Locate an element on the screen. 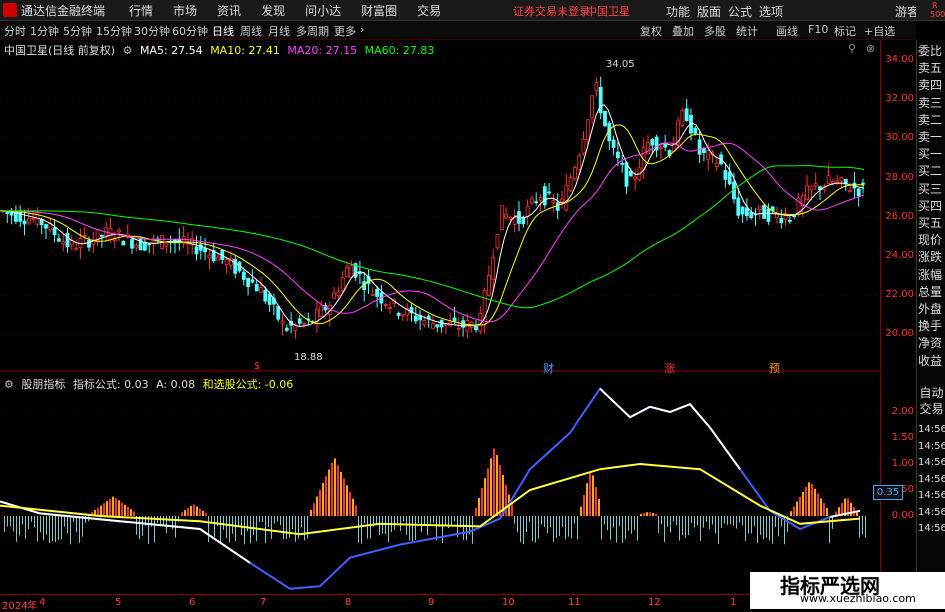 Image resolution: width=945 pixels, height=612 pixels. menu-ask: 问小达 is located at coordinates (323, 10).